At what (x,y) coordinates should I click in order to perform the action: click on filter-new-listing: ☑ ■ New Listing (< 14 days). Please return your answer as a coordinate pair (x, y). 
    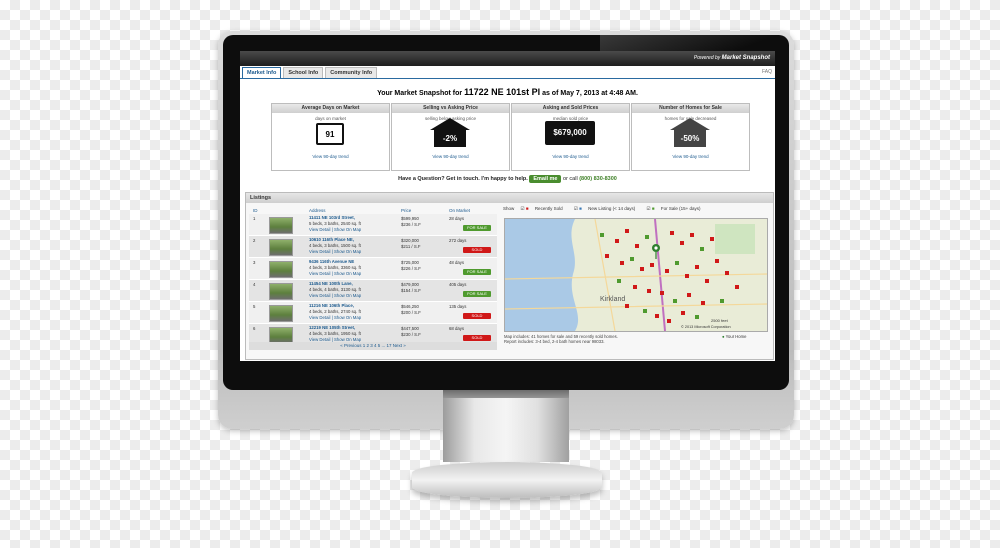
    Looking at the image, I should click on (607, 208).